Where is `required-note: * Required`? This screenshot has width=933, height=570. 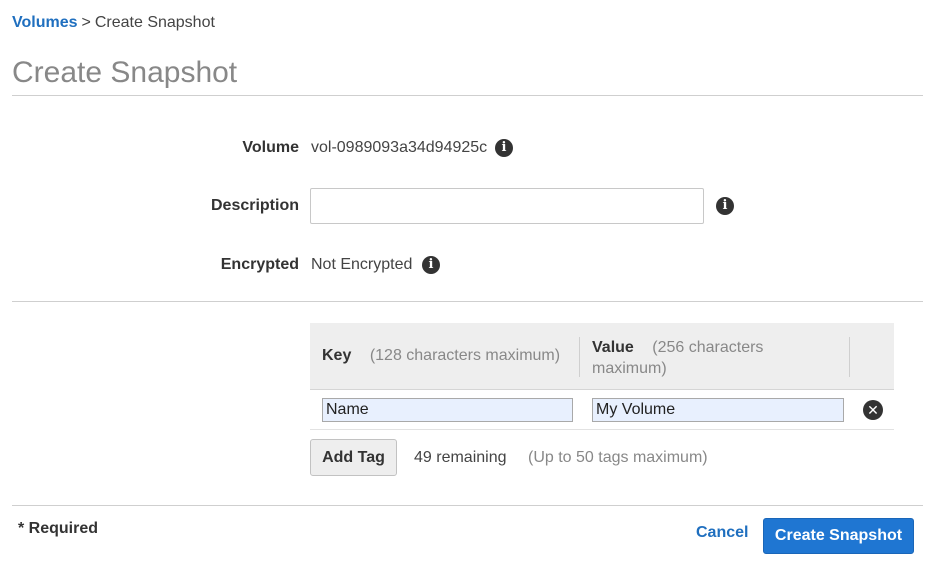 required-note: * Required is located at coordinates (58, 528).